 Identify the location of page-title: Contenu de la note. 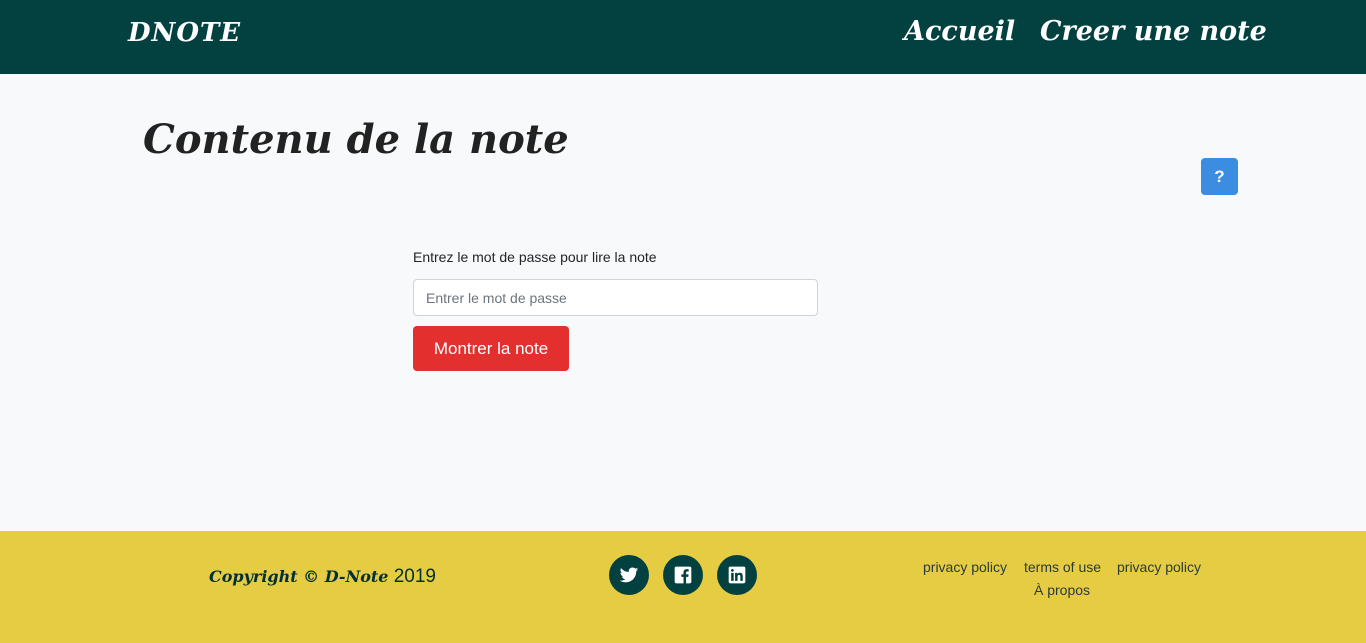
(356, 139).